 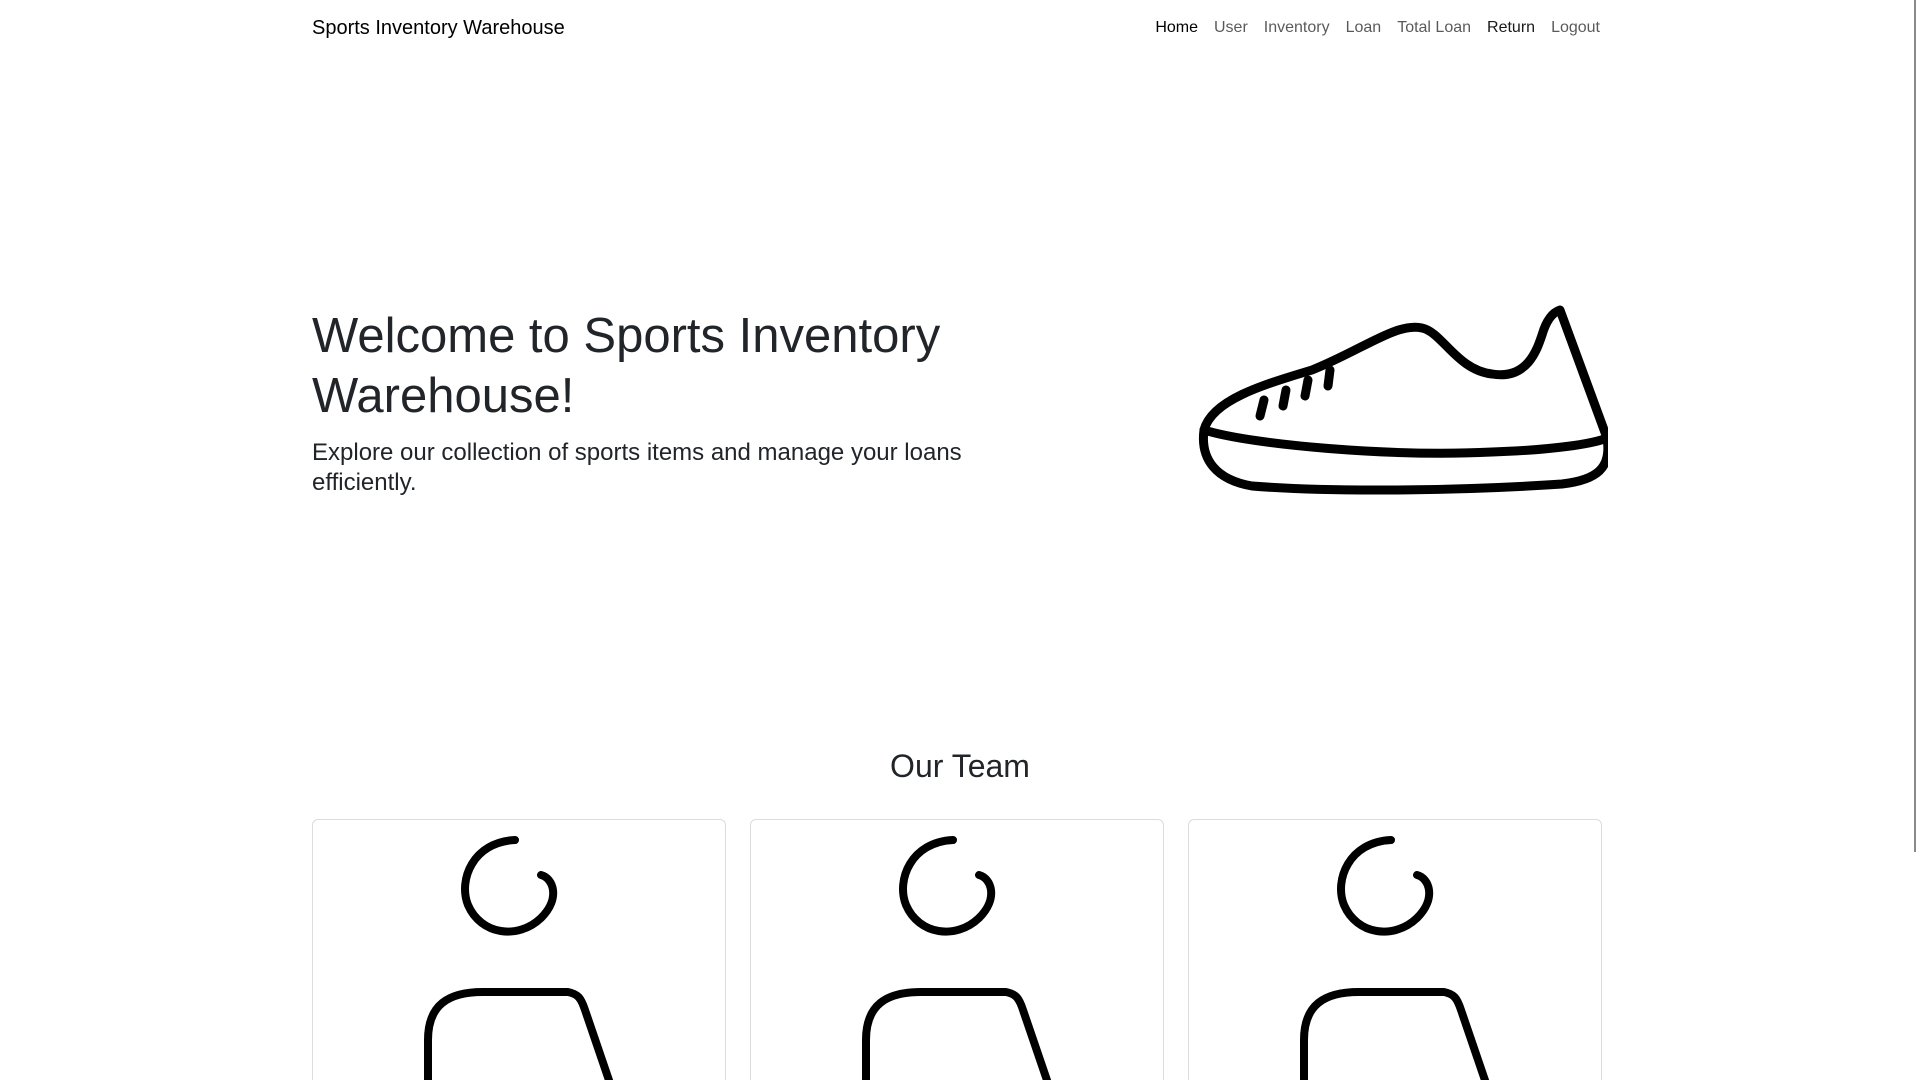 I want to click on nav-link-user: User, so click(x=1231, y=28).